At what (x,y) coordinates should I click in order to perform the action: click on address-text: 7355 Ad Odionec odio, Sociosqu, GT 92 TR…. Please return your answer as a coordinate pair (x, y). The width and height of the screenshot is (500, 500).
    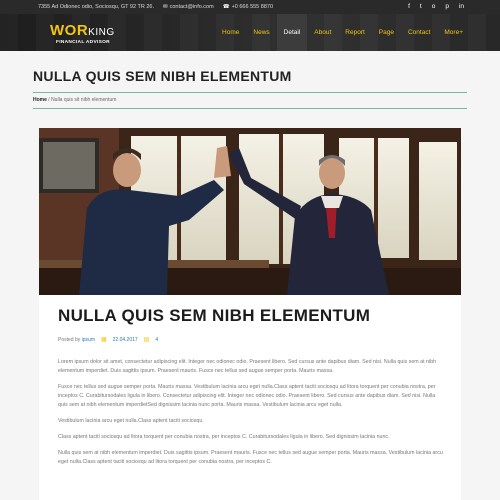
    Looking at the image, I should click on (96, 7).